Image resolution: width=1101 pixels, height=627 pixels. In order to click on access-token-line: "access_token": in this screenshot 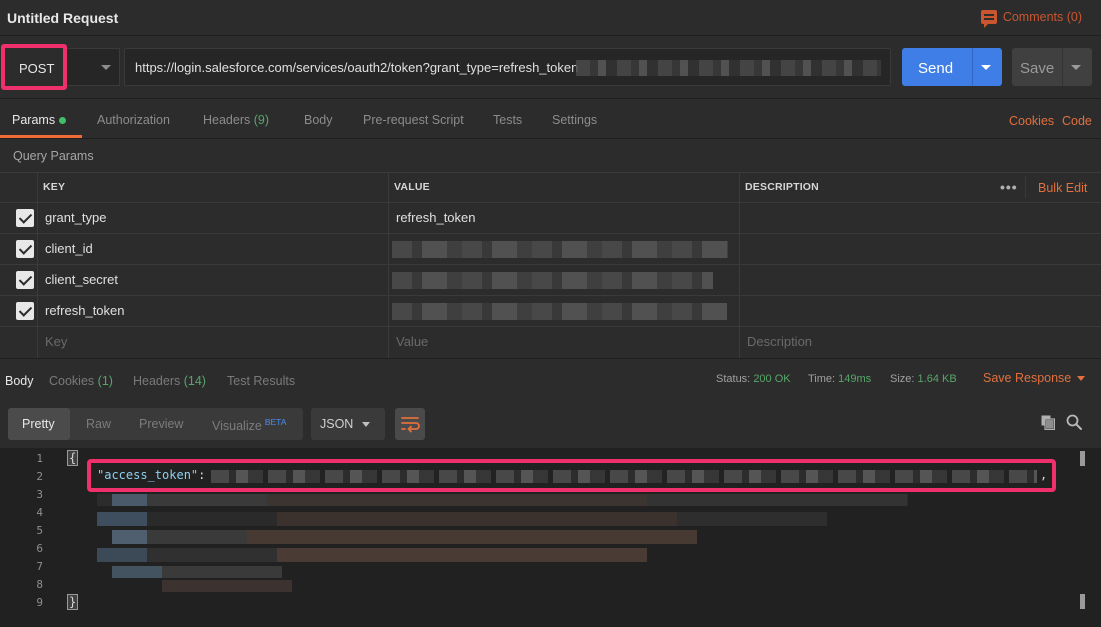, I will do `click(151, 475)`.